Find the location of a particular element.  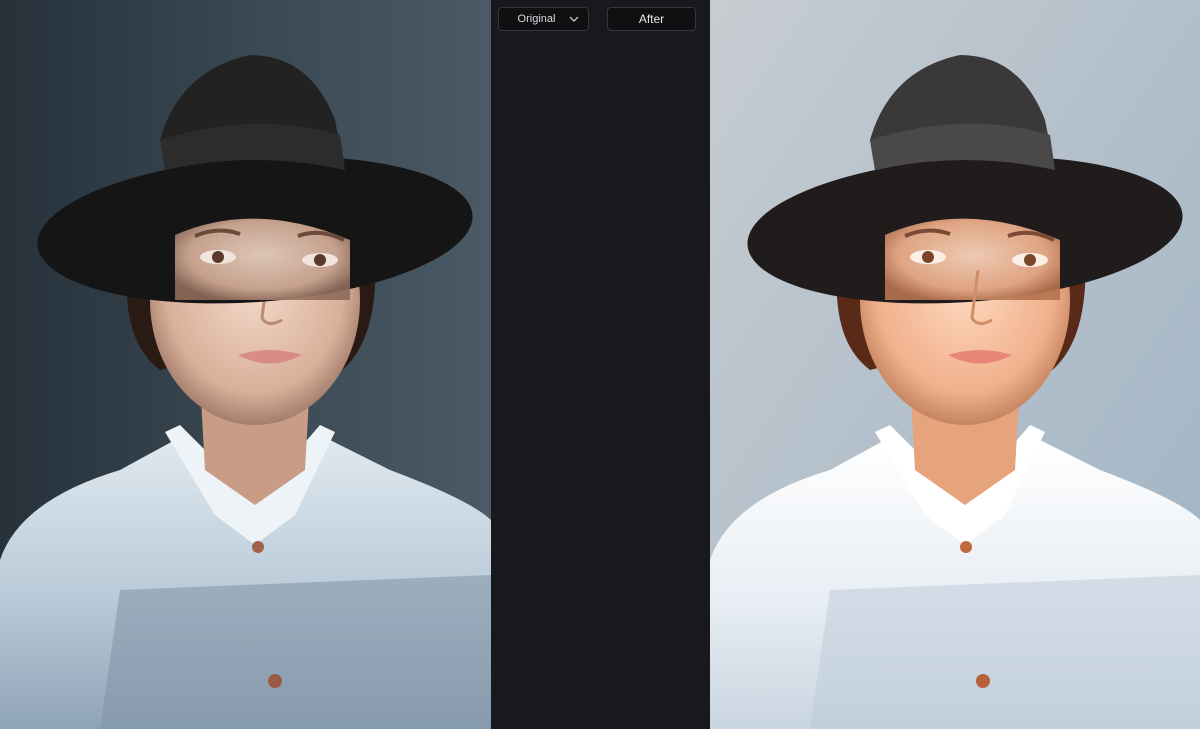

compare-toolbar: Original After is located at coordinates (597, 19).